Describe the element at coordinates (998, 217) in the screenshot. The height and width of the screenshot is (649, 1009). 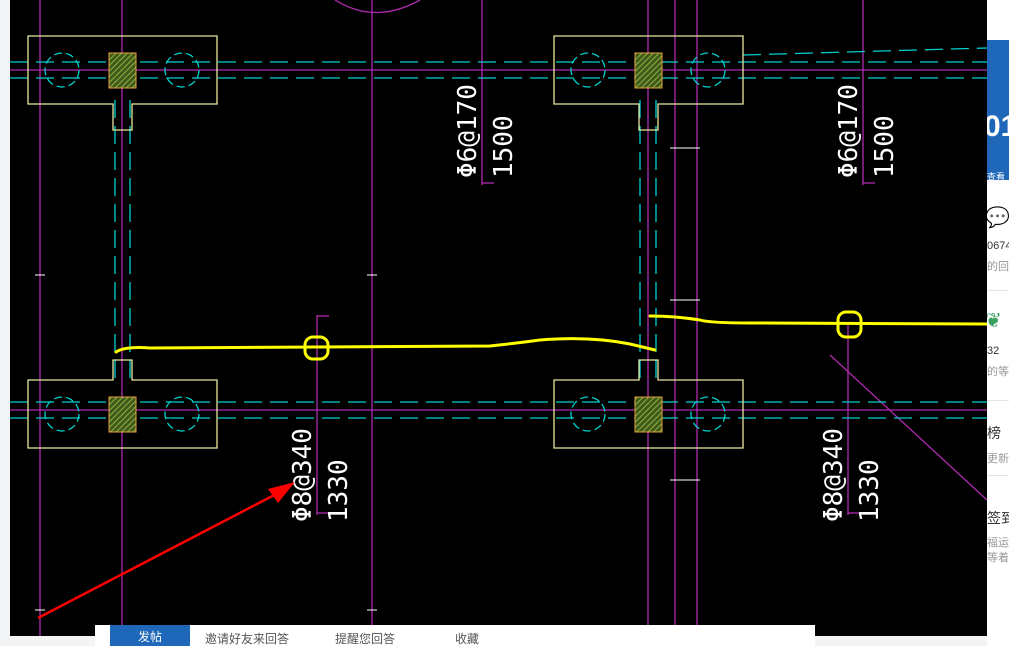
I see `chat-icon: 💬` at that location.